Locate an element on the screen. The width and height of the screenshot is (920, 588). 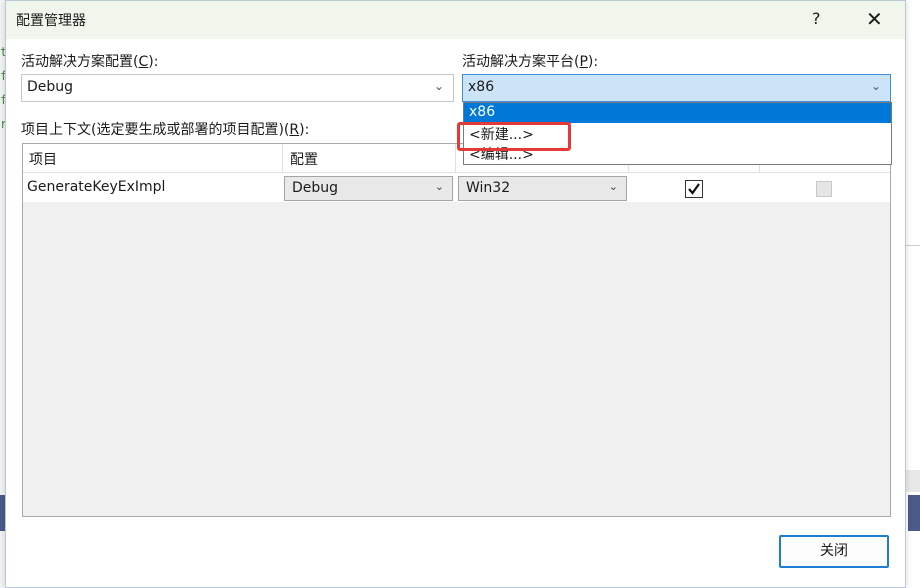
project-context-label-end: ): is located at coordinates (304, 130).